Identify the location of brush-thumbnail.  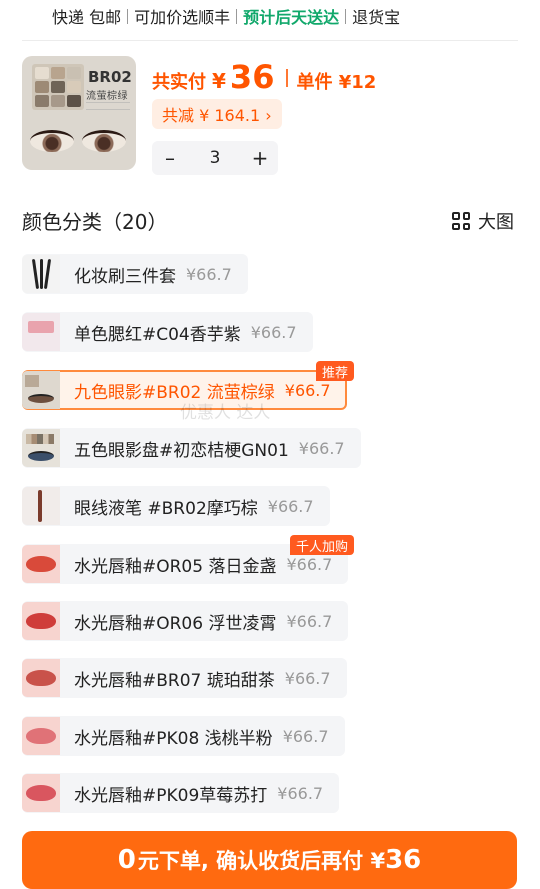
(41, 274).